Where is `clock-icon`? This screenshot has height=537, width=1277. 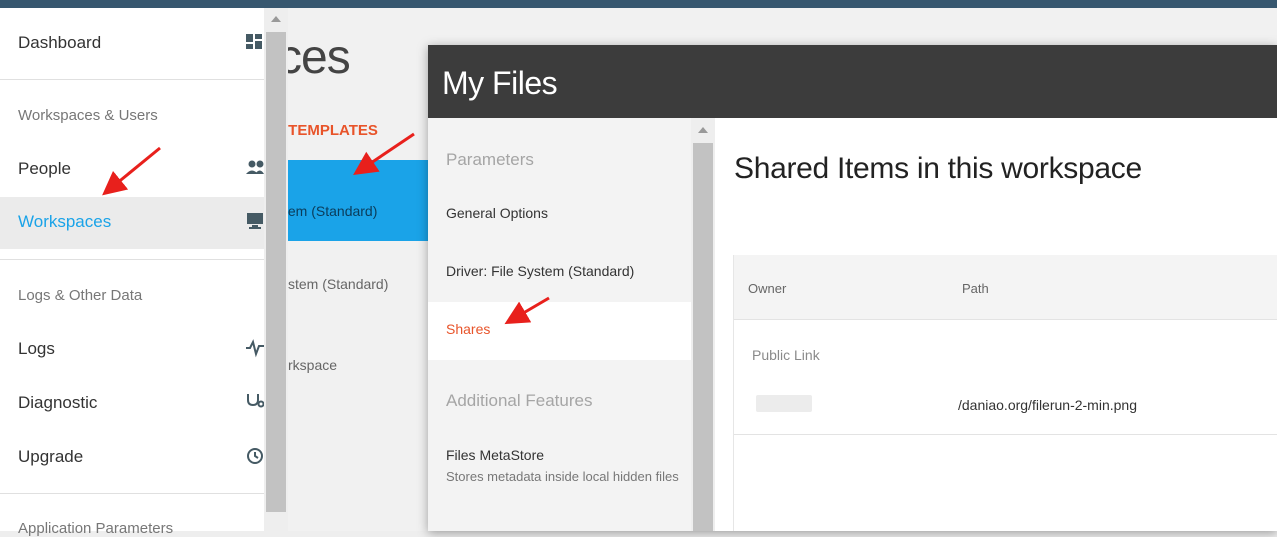 clock-icon is located at coordinates (255, 456).